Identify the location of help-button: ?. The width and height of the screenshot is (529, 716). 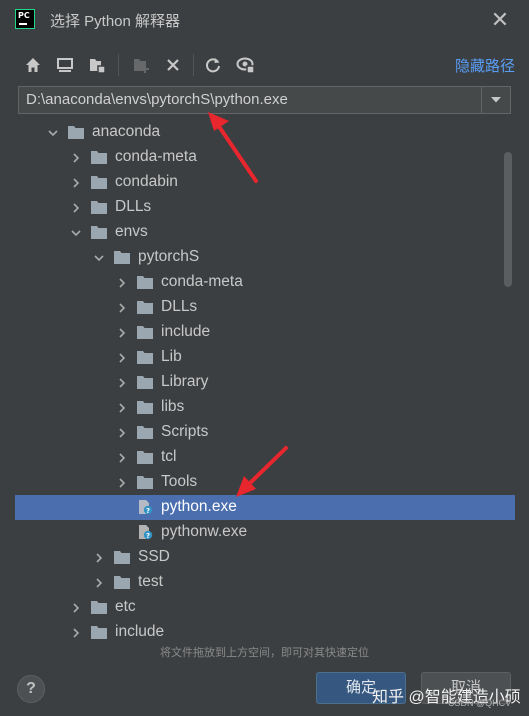
(31, 689).